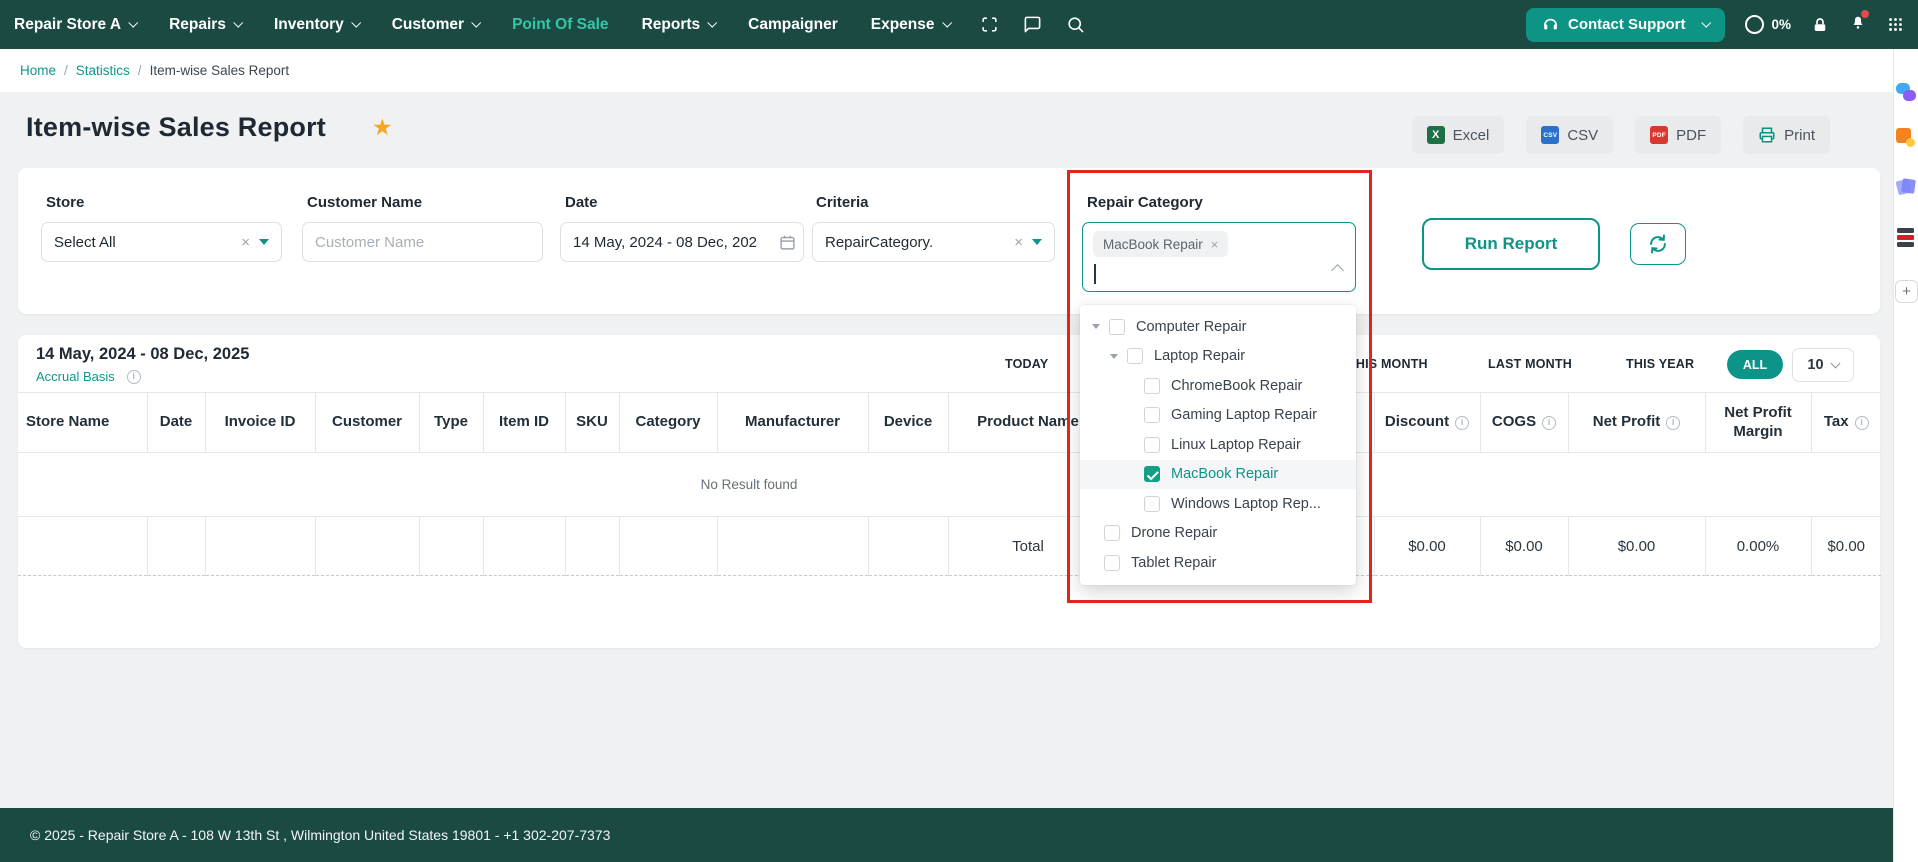 This screenshot has height=862, width=1918. What do you see at coordinates (1755, 364) in the screenshot?
I see `period-all-button: ALL` at bounding box center [1755, 364].